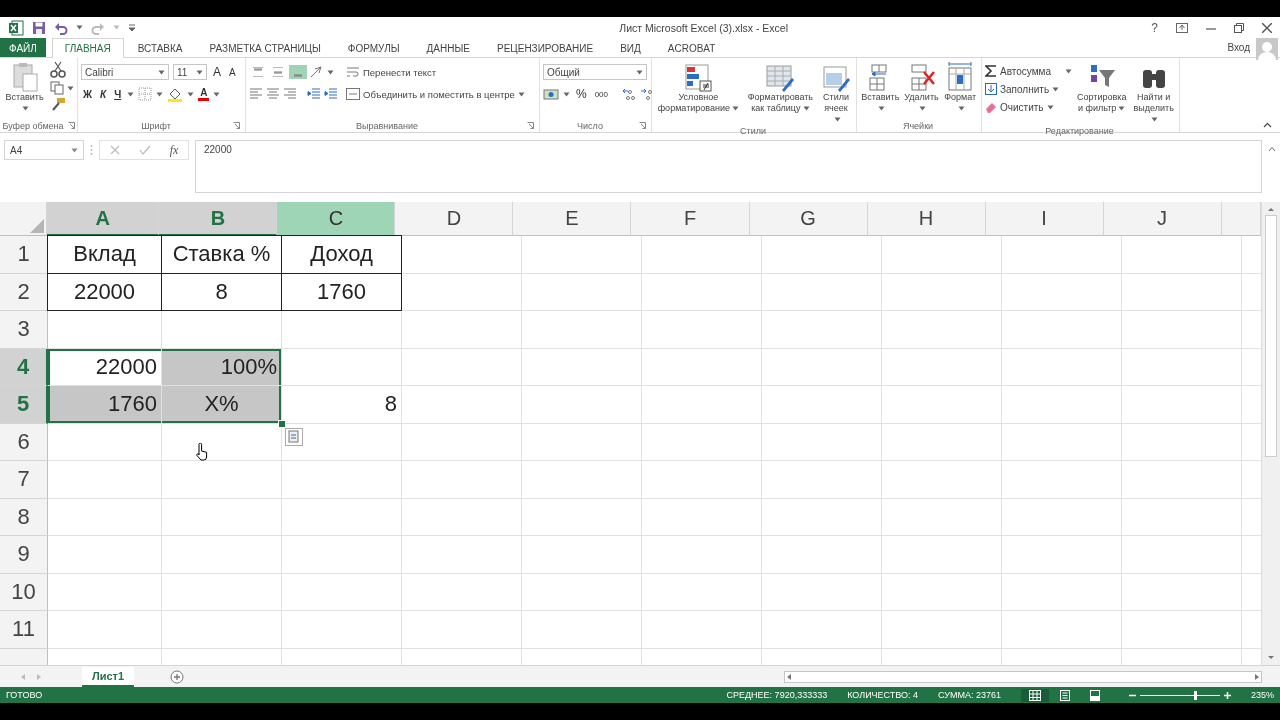  What do you see at coordinates (581, 94) in the screenshot?
I see `percent-button: %` at bounding box center [581, 94].